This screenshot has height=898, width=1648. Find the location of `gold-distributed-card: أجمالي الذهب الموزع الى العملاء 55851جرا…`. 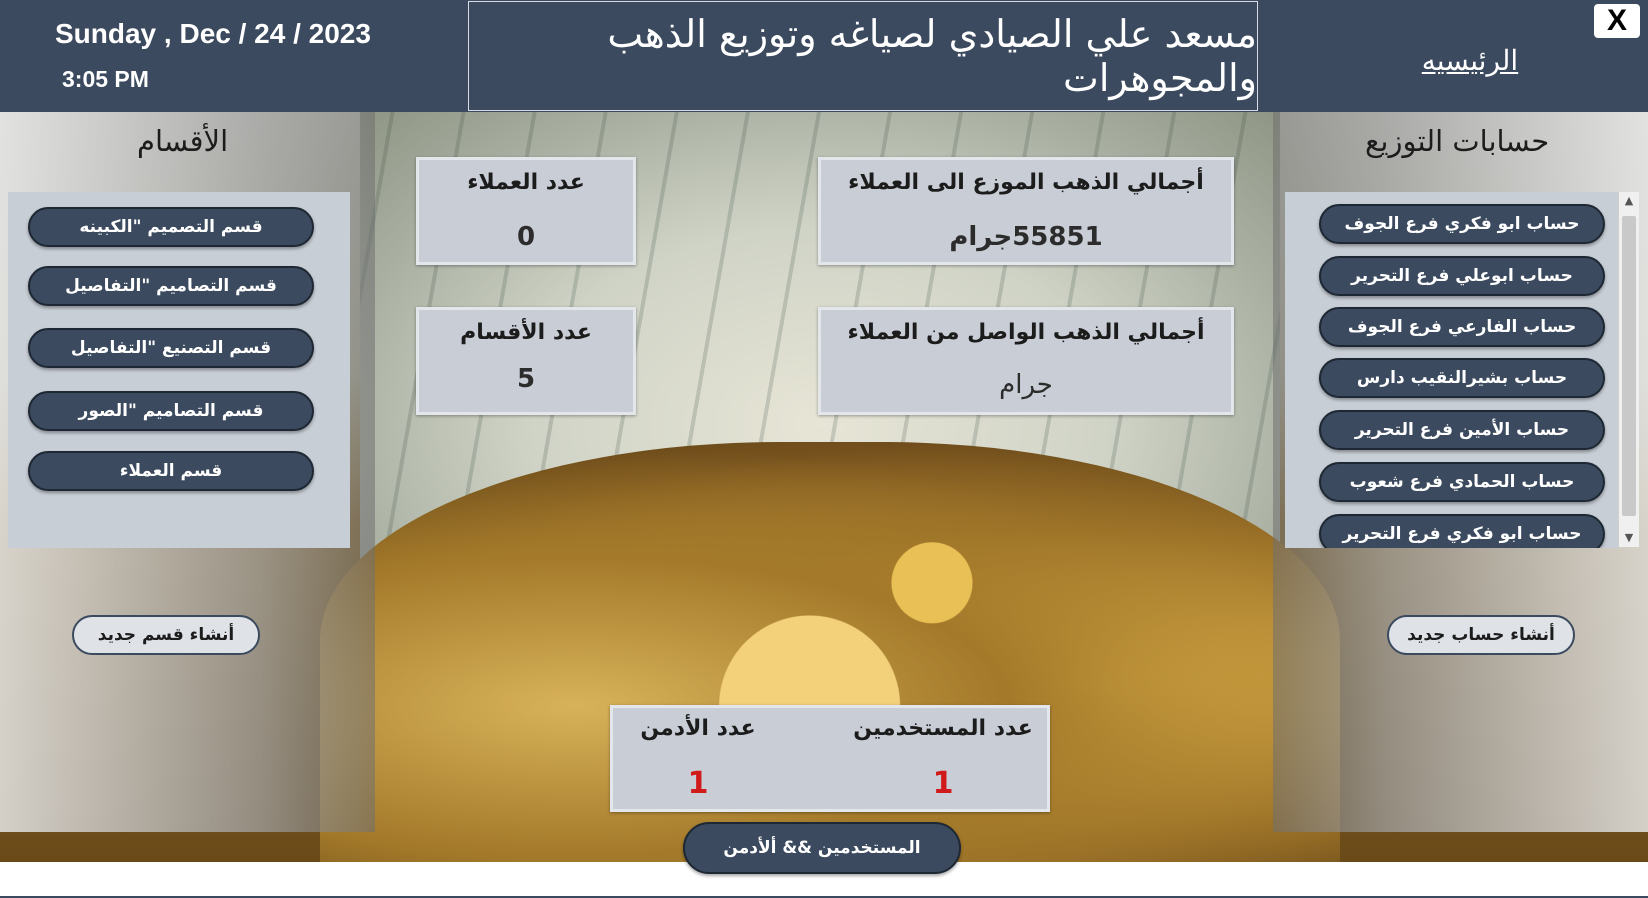

gold-distributed-card: أجمالي الذهب الموزع الى العملاء 55851جرا… is located at coordinates (1026, 211).